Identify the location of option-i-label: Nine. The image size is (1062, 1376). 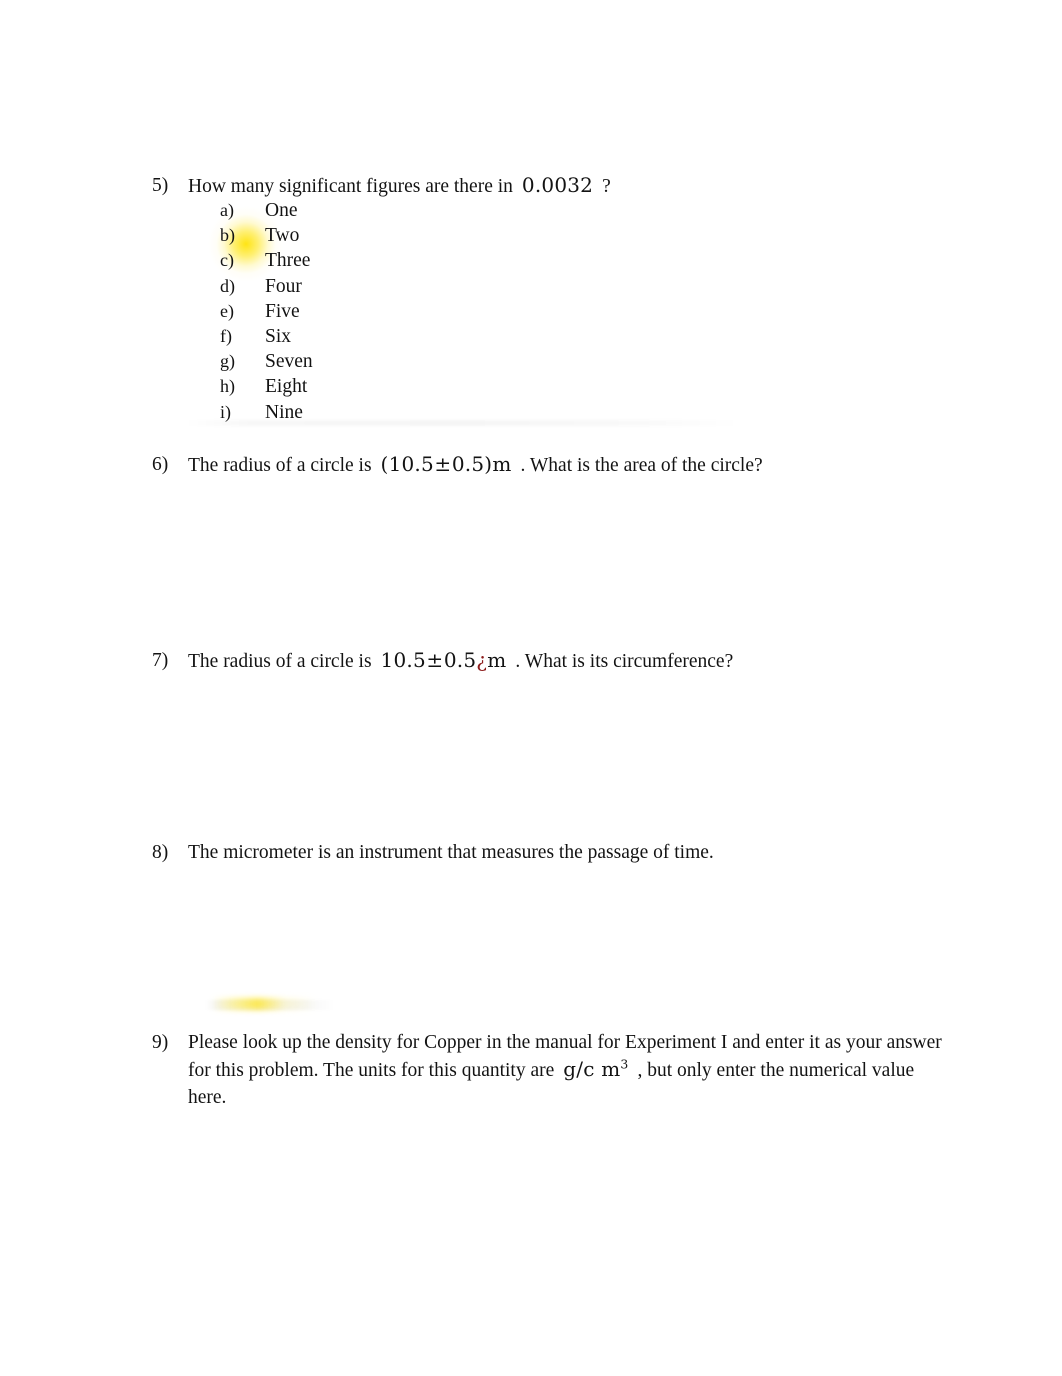
(284, 412).